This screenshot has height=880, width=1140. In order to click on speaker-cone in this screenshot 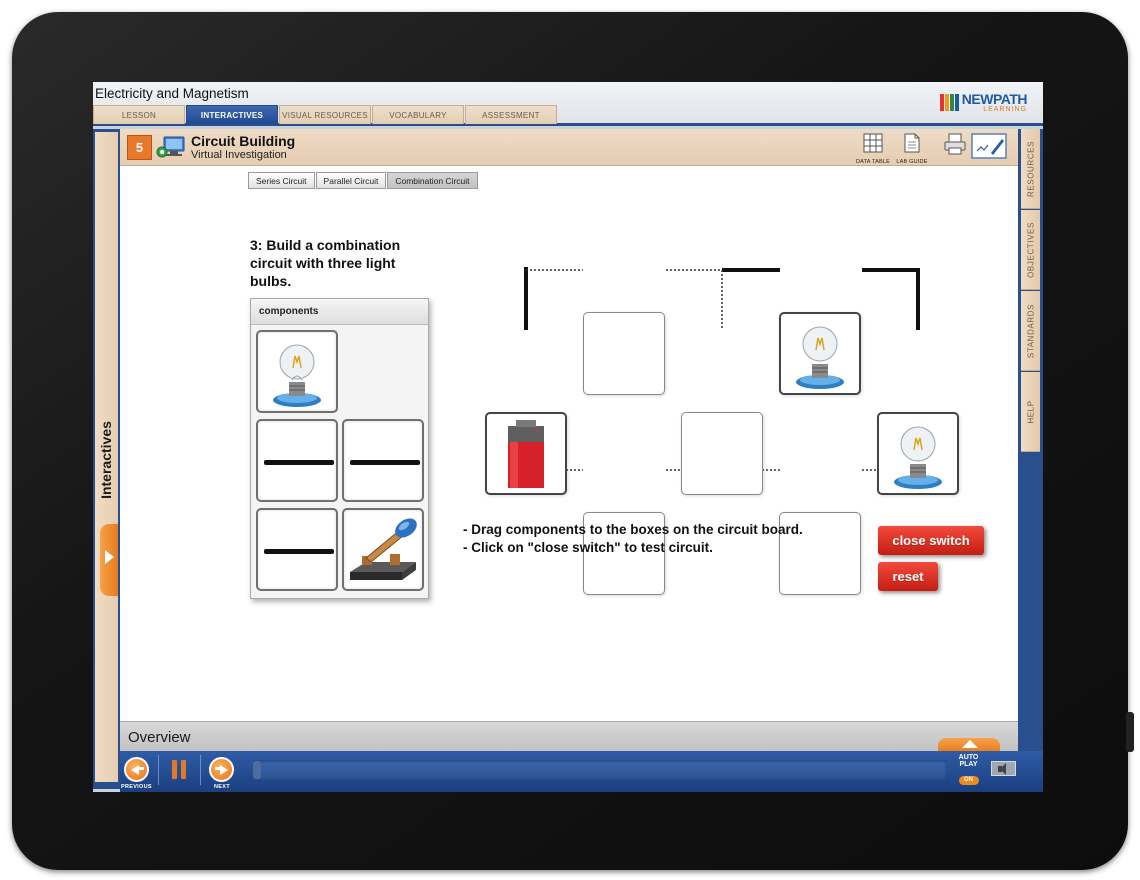, I will do `click(1003, 769)`.